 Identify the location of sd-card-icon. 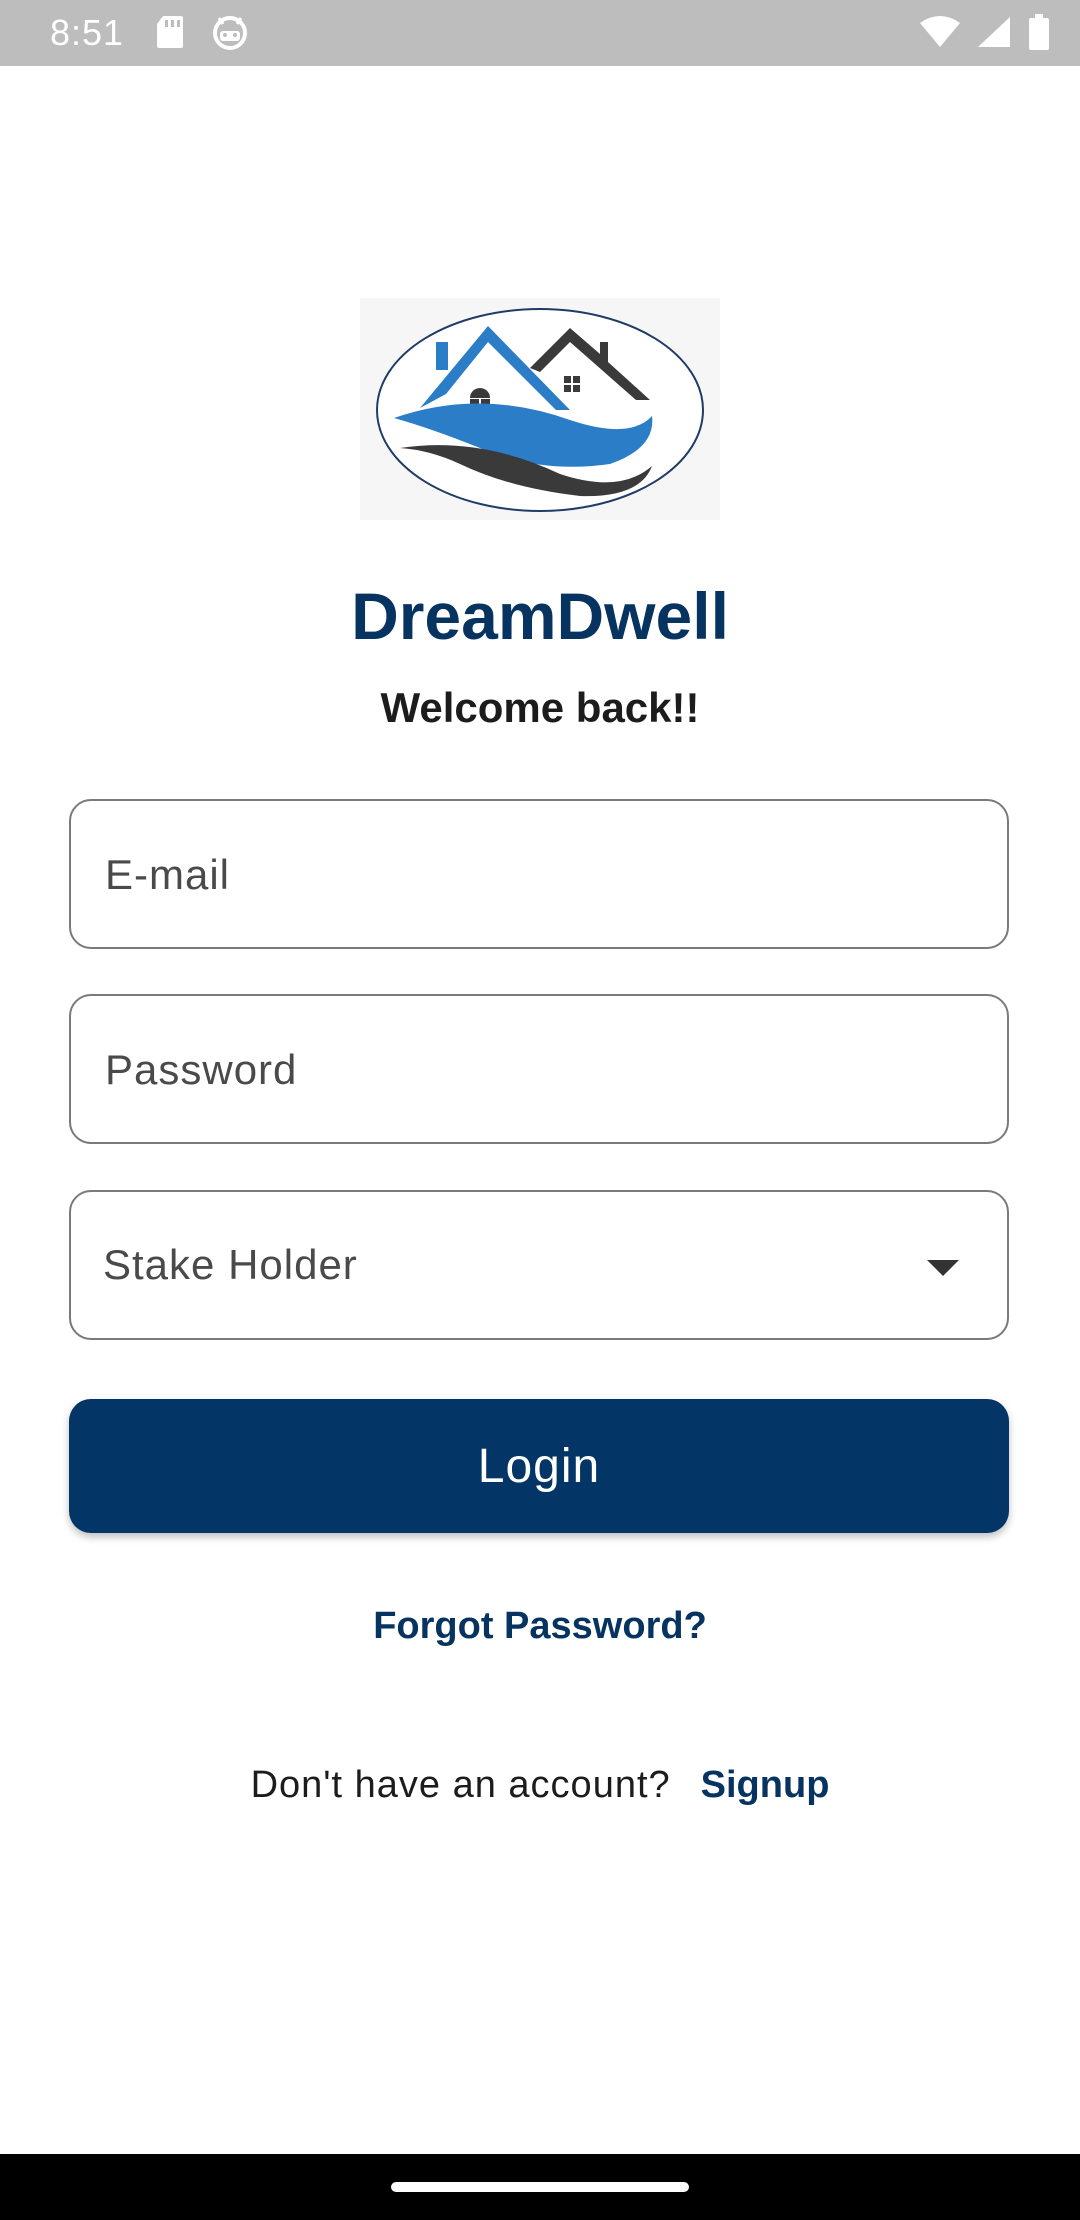
(170, 34).